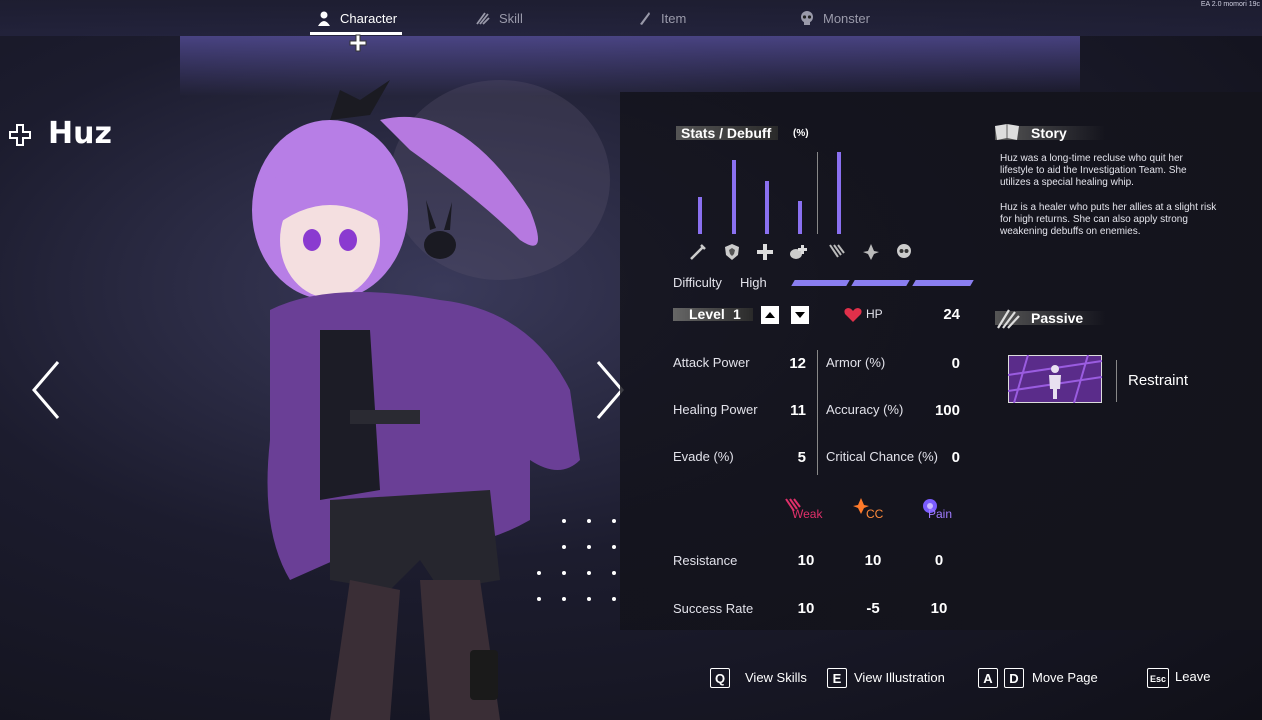 Image resolution: width=1262 pixels, height=720 pixels. Describe the element at coordinates (770, 315) in the screenshot. I see `level-up-button` at that location.